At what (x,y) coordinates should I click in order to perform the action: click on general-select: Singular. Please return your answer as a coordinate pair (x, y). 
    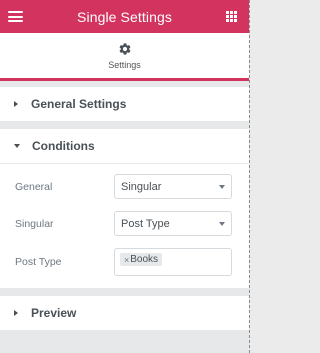
    Looking at the image, I should click on (173, 186).